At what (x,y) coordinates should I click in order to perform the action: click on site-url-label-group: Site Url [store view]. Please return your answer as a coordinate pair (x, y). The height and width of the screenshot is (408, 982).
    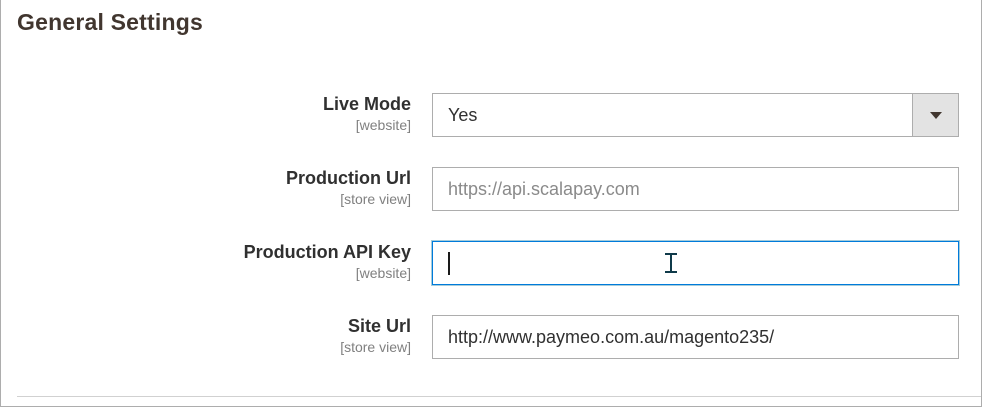
    Looking at the image, I should click on (375, 335).